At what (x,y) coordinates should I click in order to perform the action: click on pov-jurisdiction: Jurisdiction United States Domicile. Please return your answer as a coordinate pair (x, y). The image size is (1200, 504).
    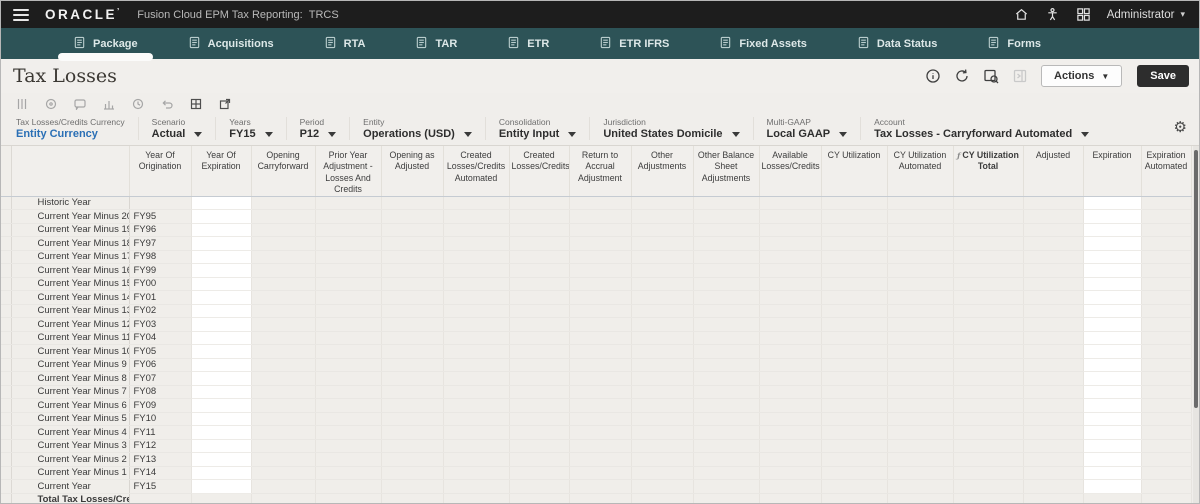
    Looking at the image, I should click on (670, 128).